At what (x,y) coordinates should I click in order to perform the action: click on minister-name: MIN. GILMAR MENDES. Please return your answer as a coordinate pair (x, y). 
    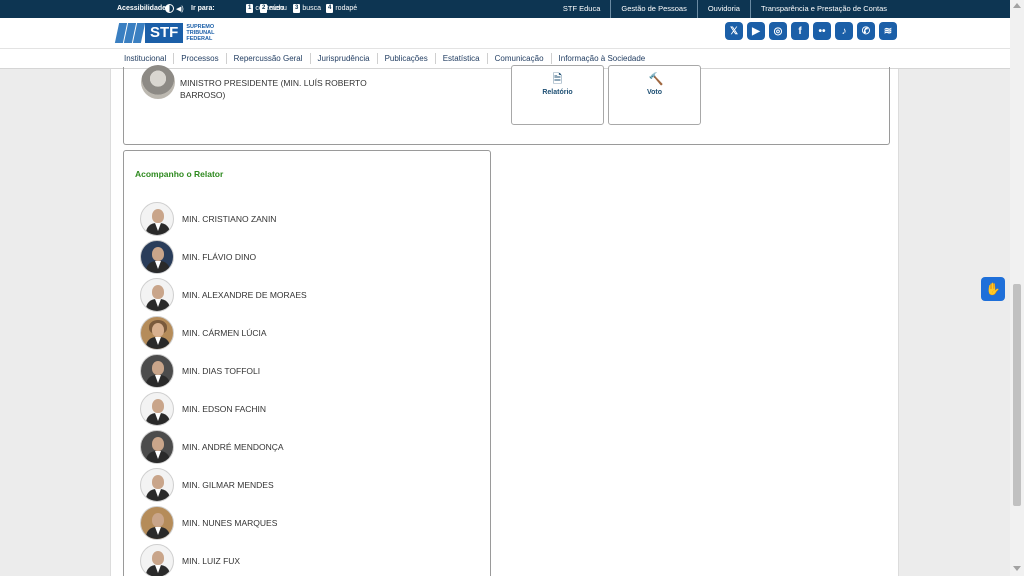
    Looking at the image, I should click on (228, 485).